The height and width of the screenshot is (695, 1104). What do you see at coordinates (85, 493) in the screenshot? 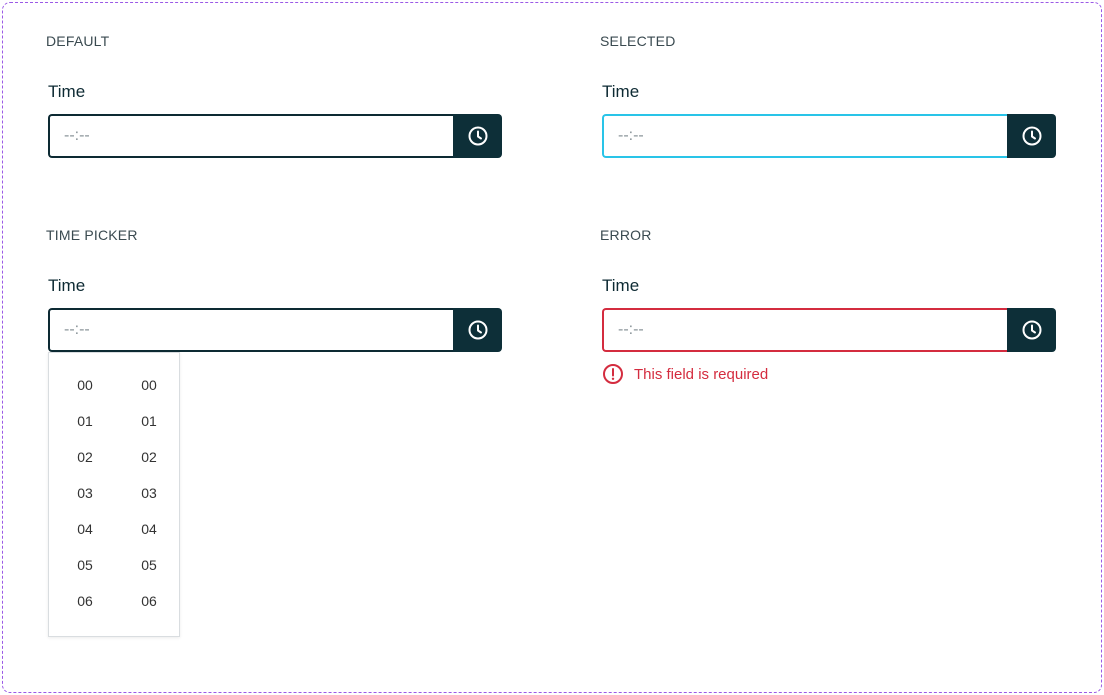
I see `hour-option: 03` at bounding box center [85, 493].